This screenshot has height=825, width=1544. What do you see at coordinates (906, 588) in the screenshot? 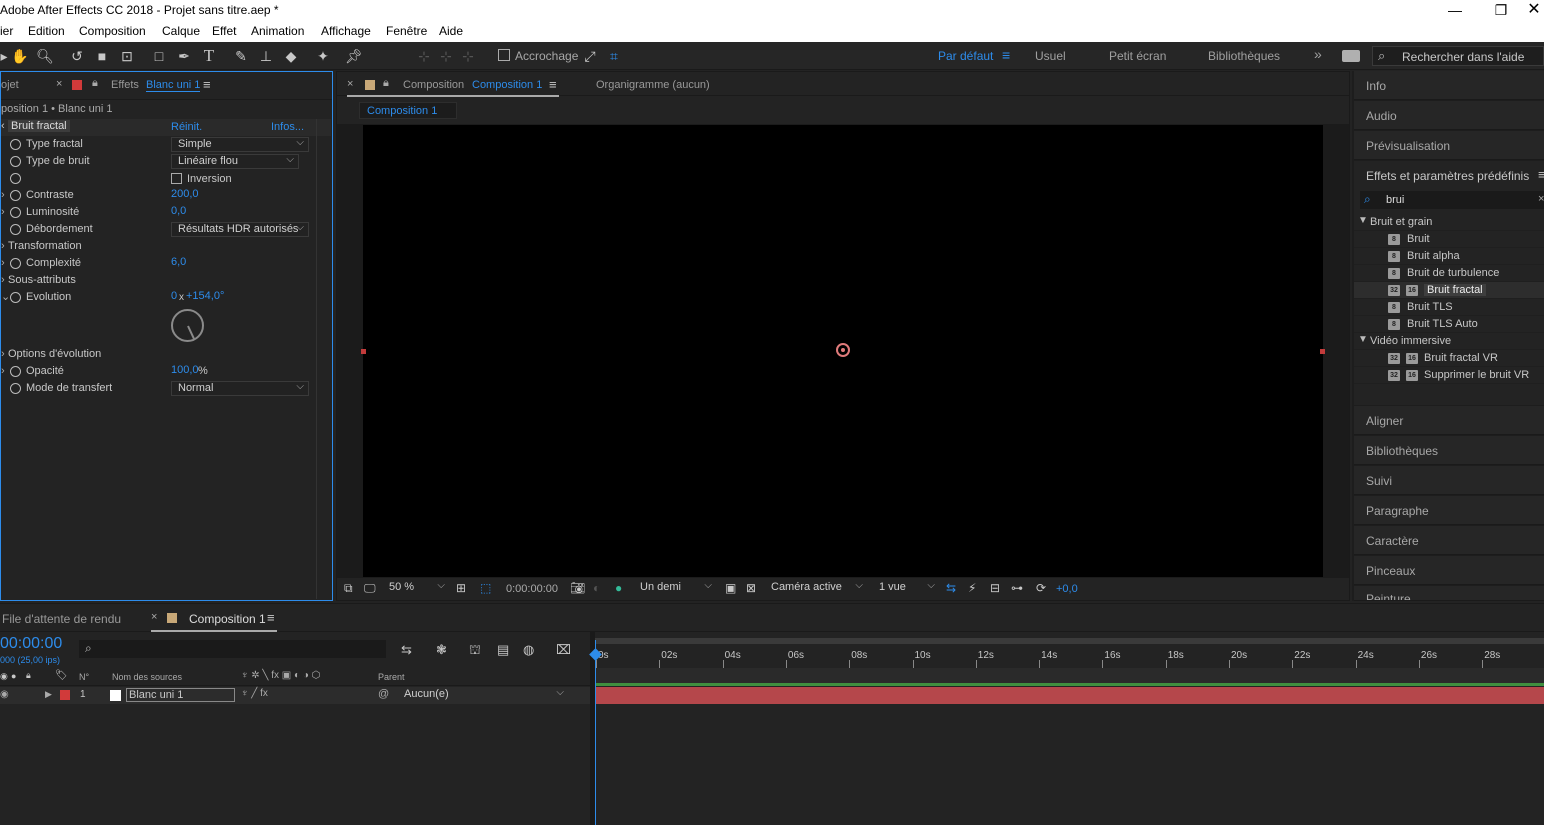
I see `views-dropdown: 1 vue` at bounding box center [906, 588].